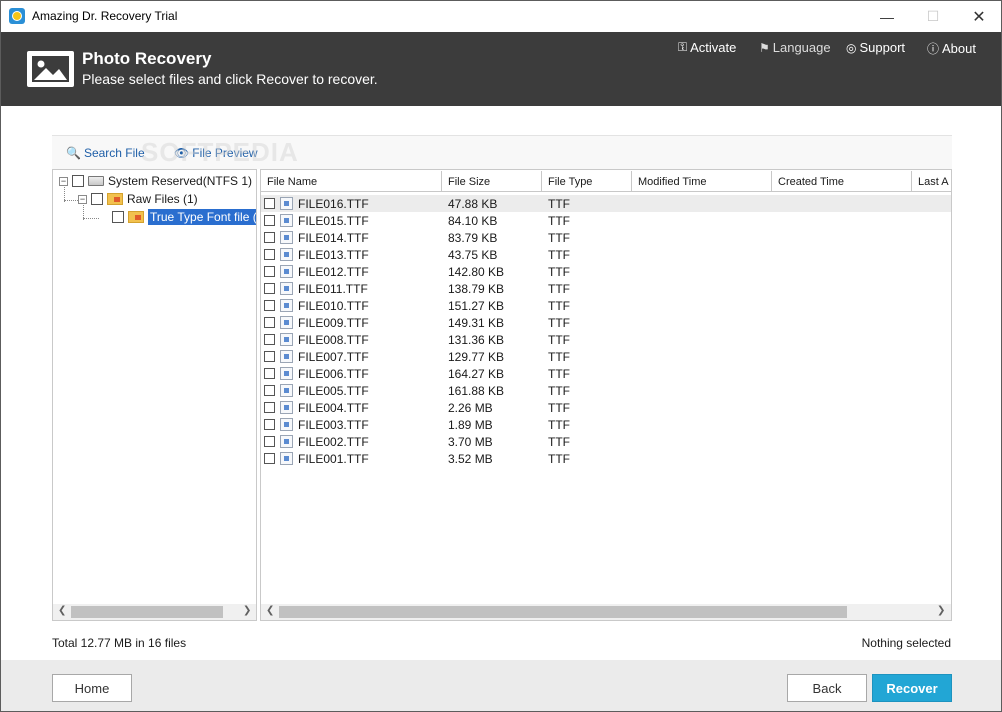 Image resolution: width=1002 pixels, height=712 pixels. What do you see at coordinates (978, 16) in the screenshot?
I see `close-icon: ✕` at bounding box center [978, 16].